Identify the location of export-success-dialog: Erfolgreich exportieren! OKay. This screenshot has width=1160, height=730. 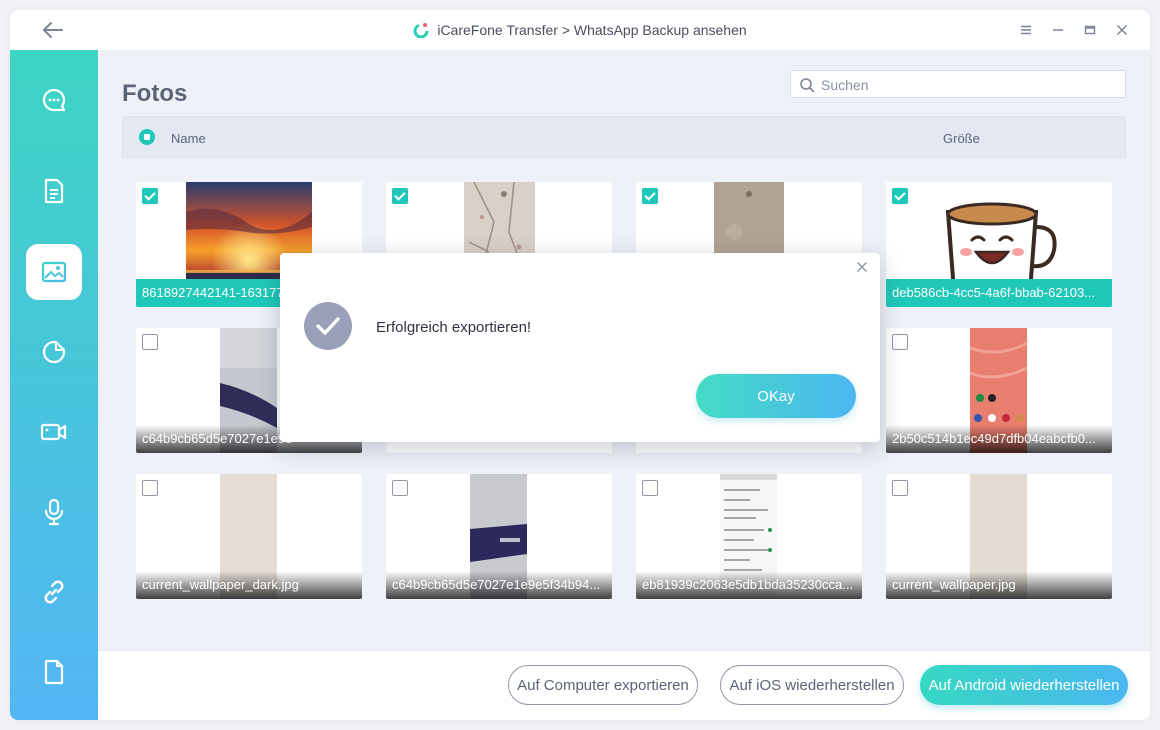
(580, 347).